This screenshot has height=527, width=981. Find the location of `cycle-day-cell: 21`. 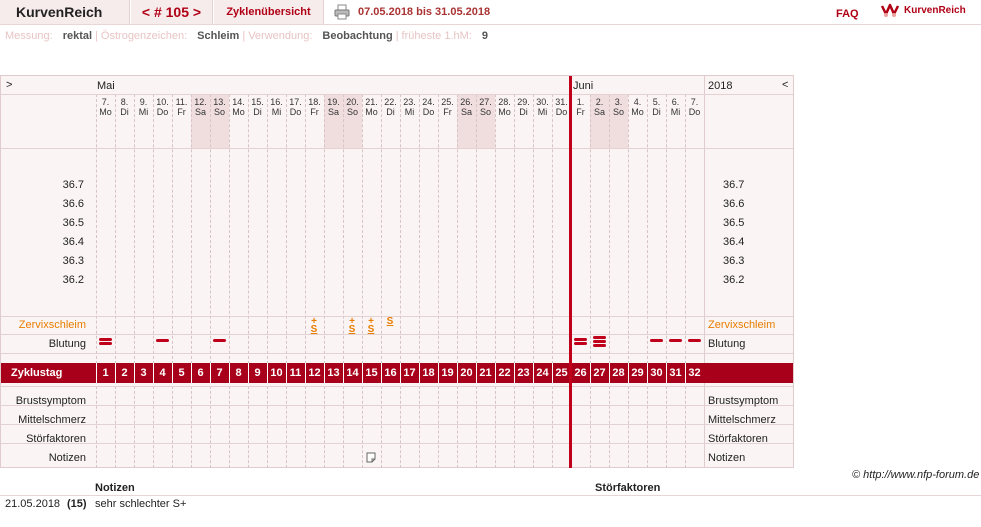

cycle-day-cell: 21 is located at coordinates (485, 373).